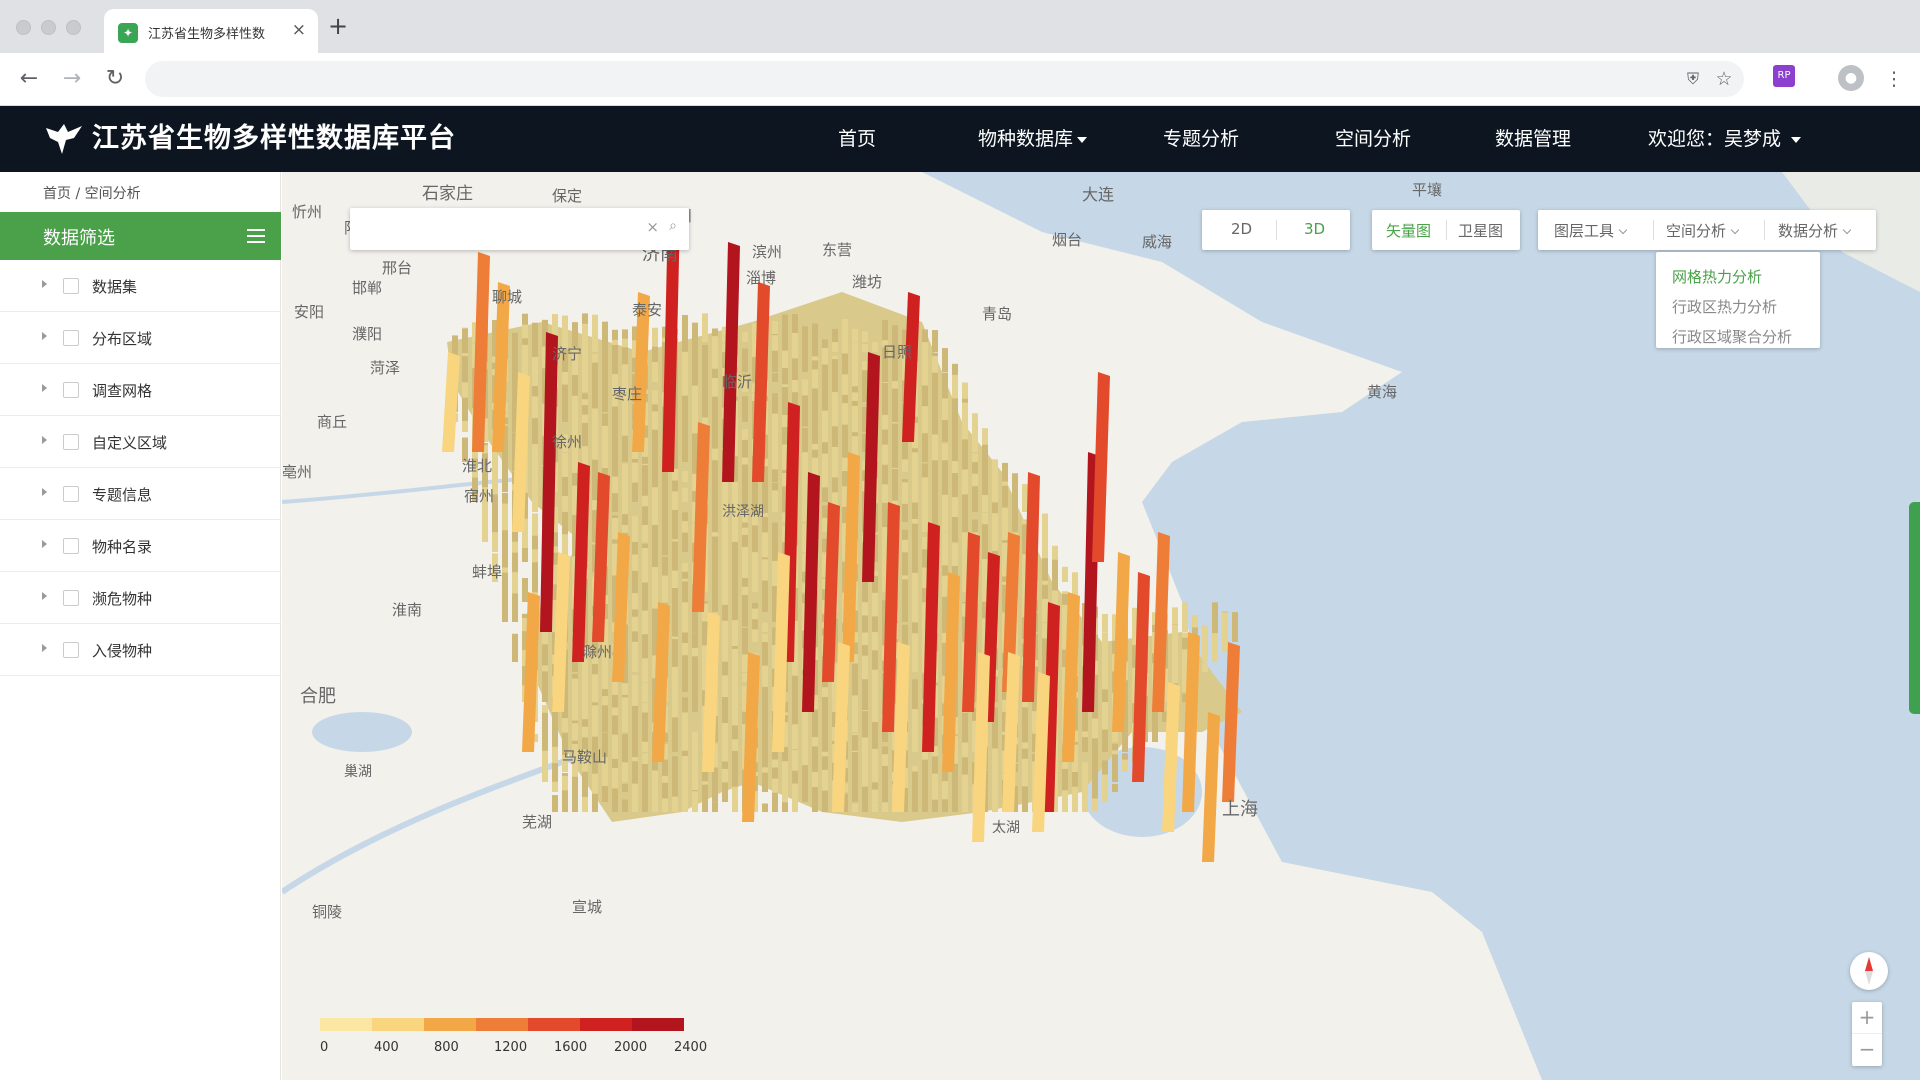 Image resolution: width=1920 pixels, height=1080 pixels. Describe the element at coordinates (23, 27) in the screenshot. I see `window-close-dot` at that location.